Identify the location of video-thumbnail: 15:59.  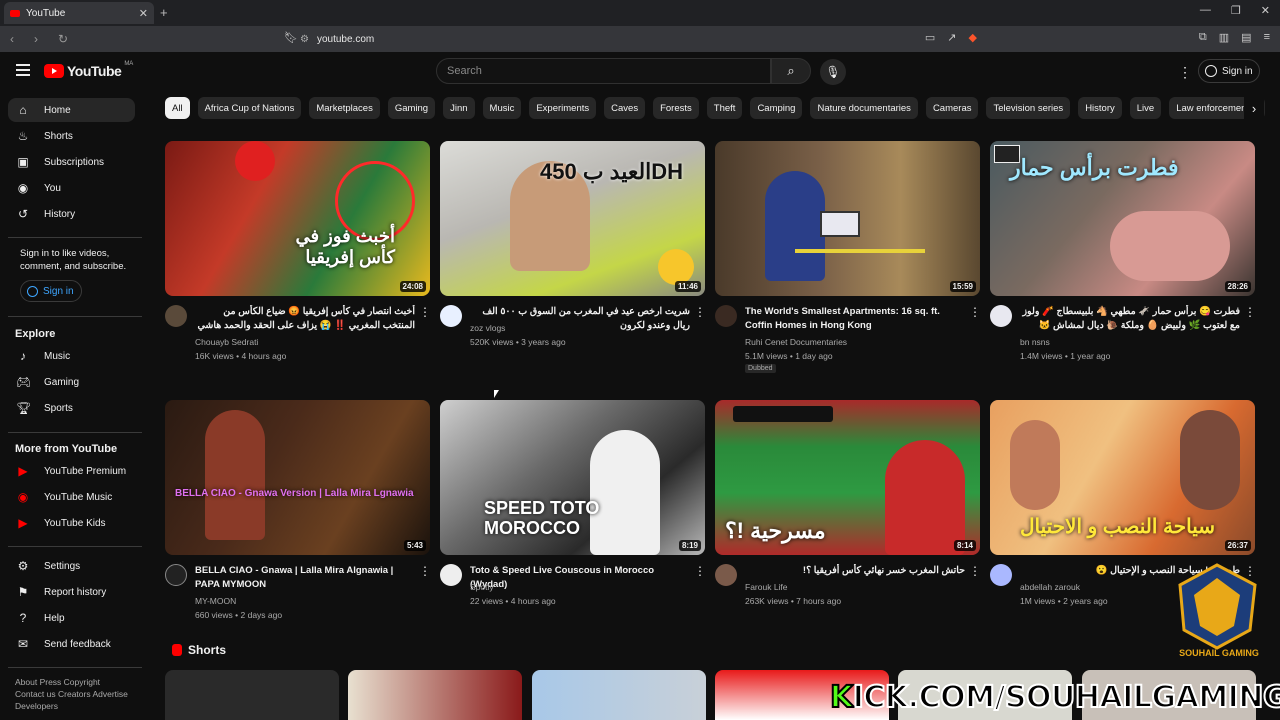
(847, 218).